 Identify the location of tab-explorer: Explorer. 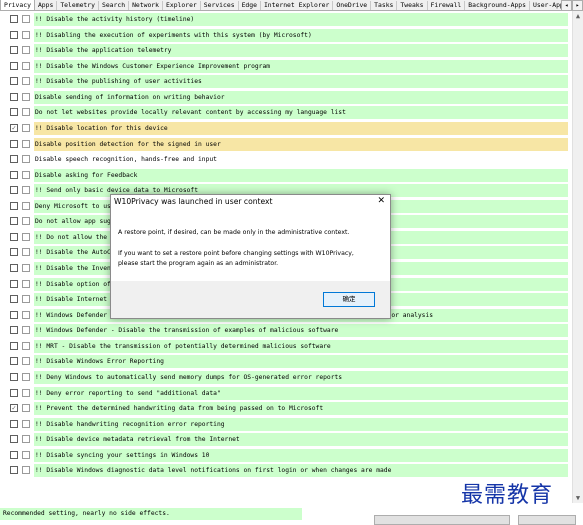
(182, 5).